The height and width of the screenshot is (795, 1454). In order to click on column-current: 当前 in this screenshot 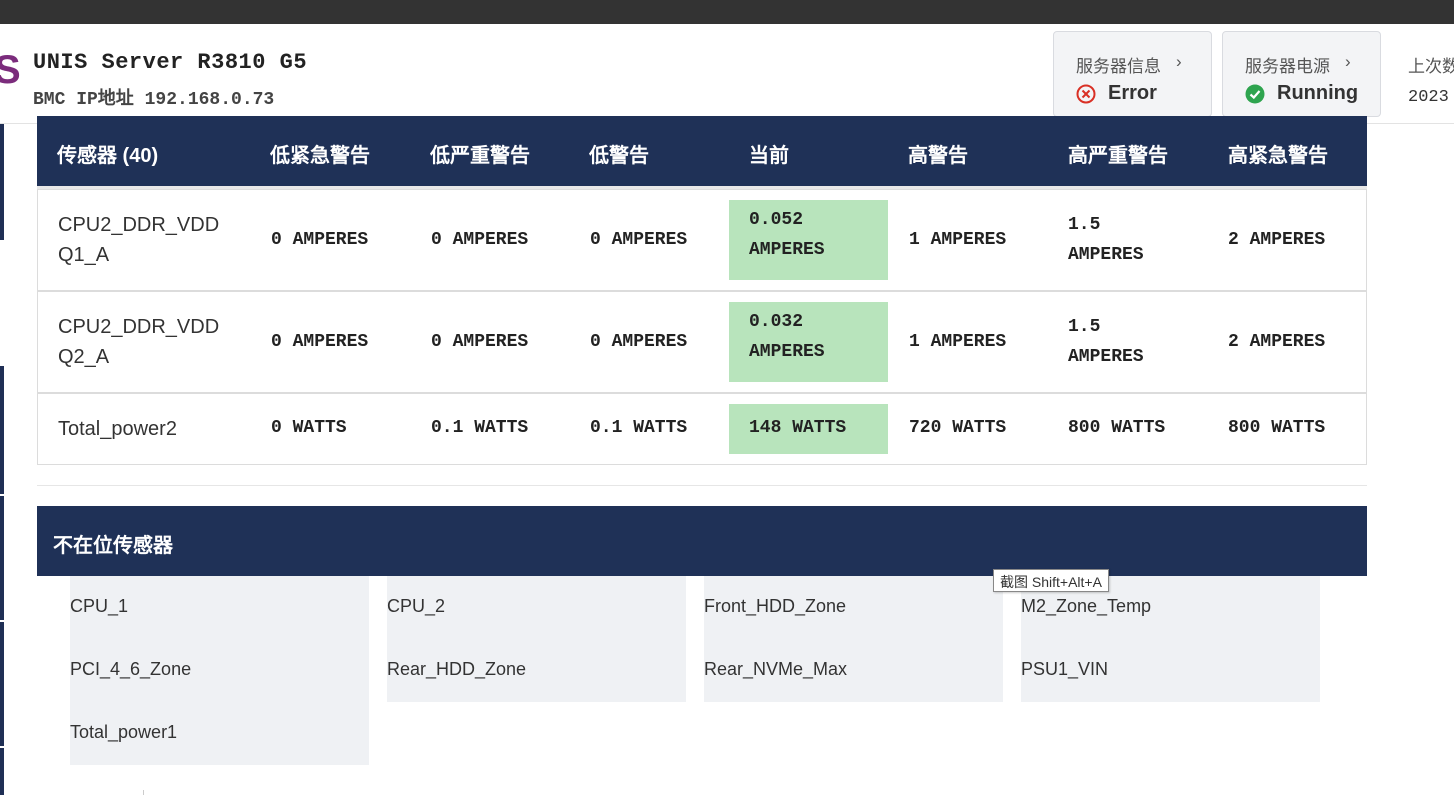, I will do `click(769, 153)`.